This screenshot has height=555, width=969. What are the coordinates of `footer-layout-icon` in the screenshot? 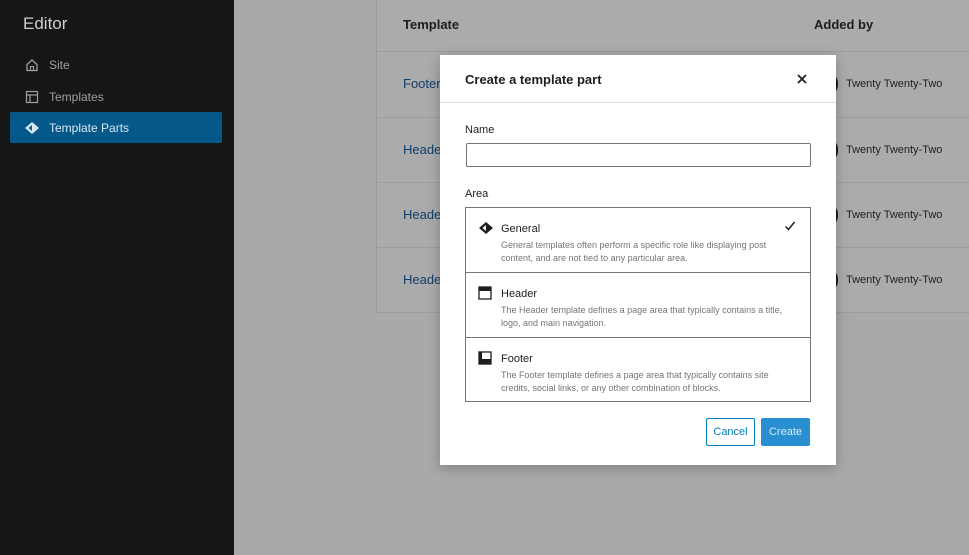 It's located at (486, 359).